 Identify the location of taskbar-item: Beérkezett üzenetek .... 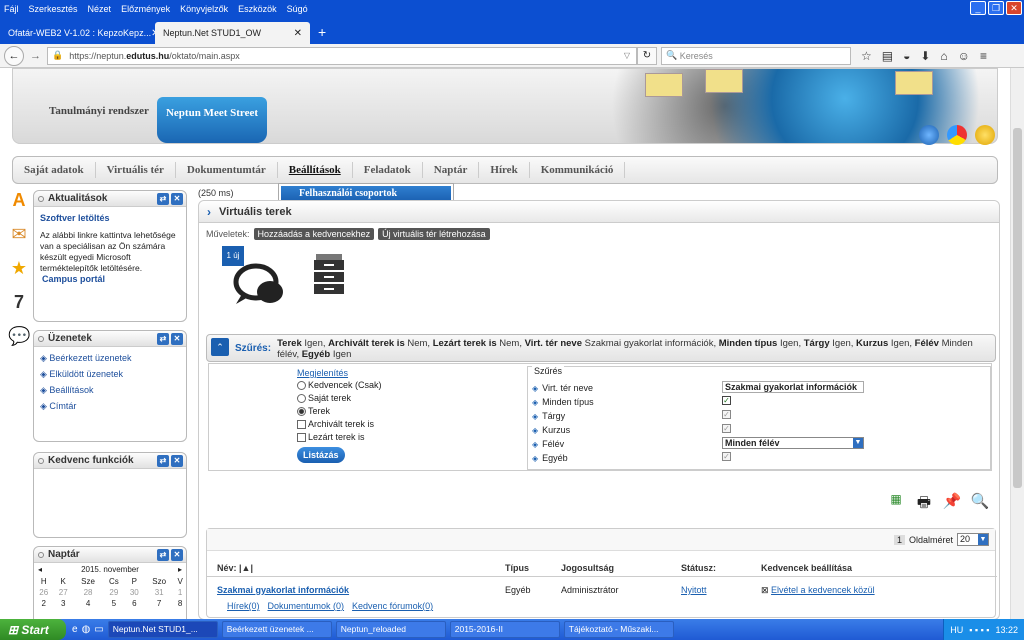
(276, 629).